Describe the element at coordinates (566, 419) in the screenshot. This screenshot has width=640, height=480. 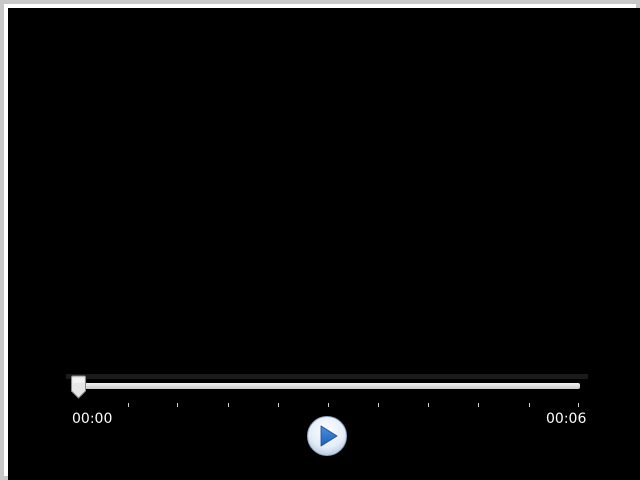
I see `total-duration-label: 00:06` at that location.